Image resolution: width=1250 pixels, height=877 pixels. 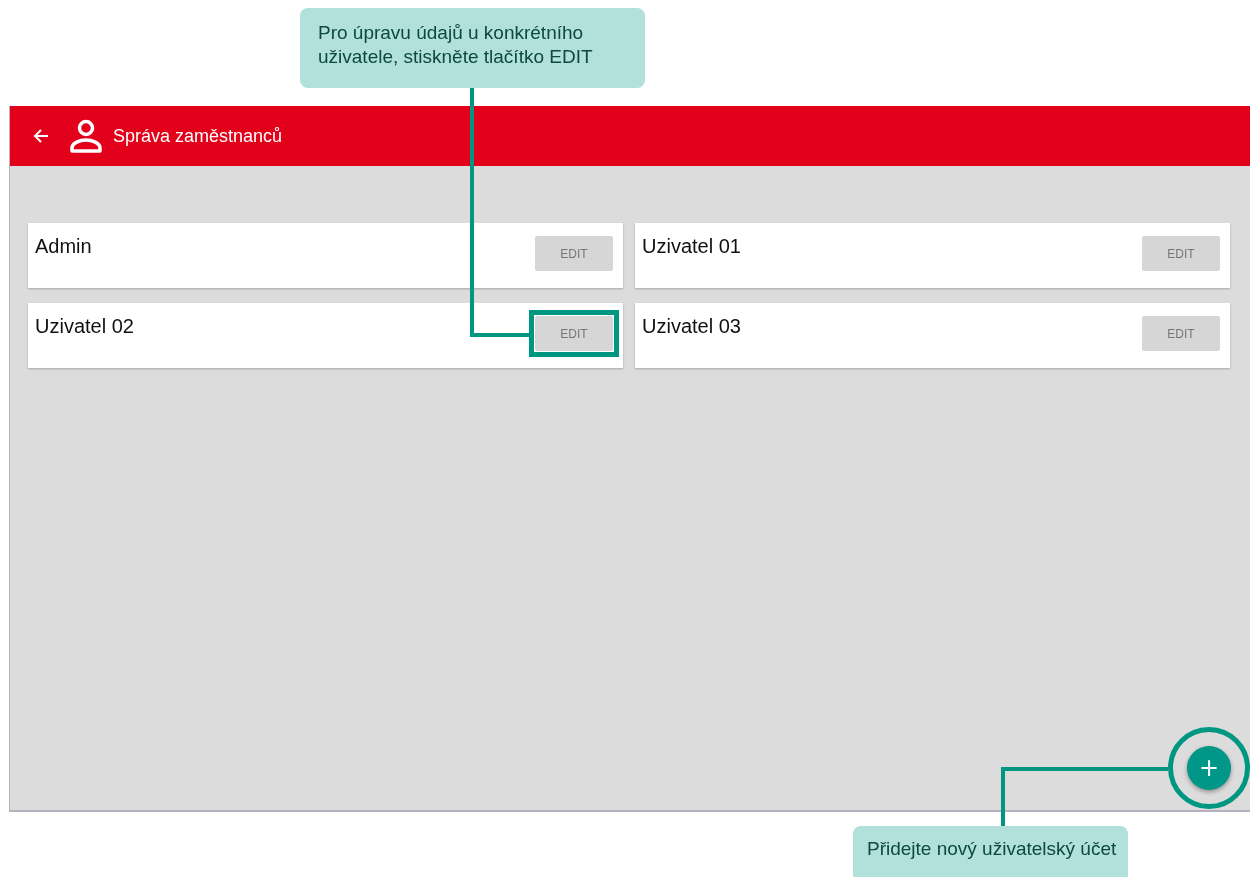 I want to click on person-icon, so click(x=86, y=136).